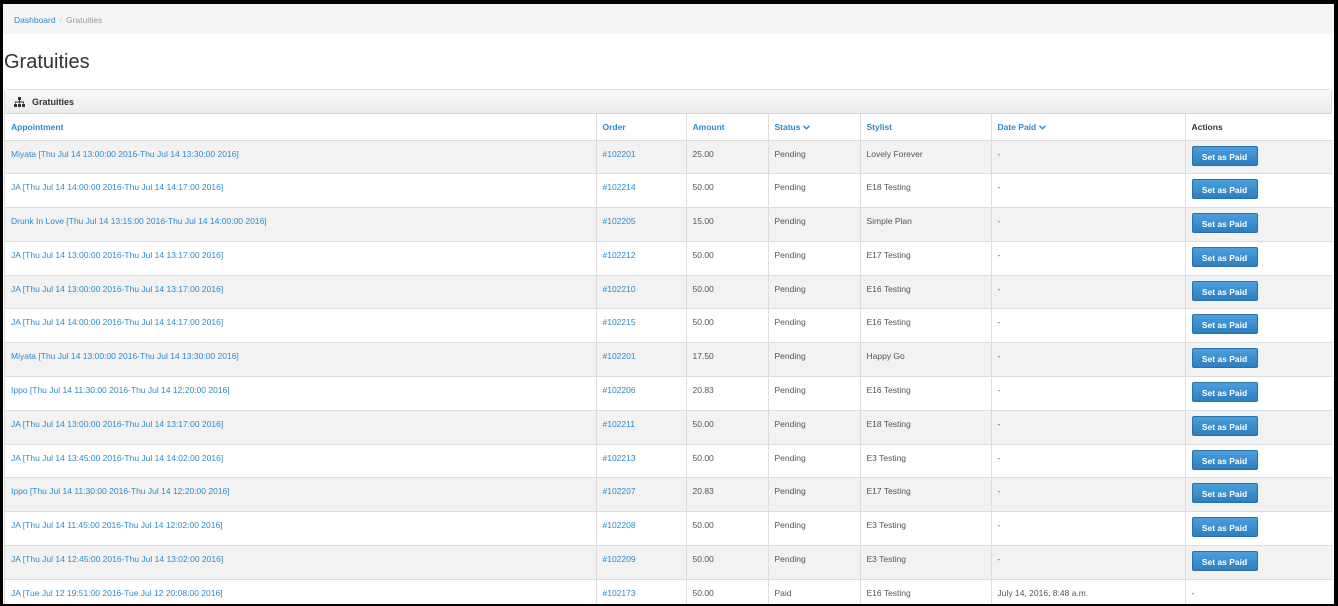 This screenshot has height=606, width=1338. What do you see at coordinates (641, 224) in the screenshot?
I see `order-cell: #102205` at bounding box center [641, 224].